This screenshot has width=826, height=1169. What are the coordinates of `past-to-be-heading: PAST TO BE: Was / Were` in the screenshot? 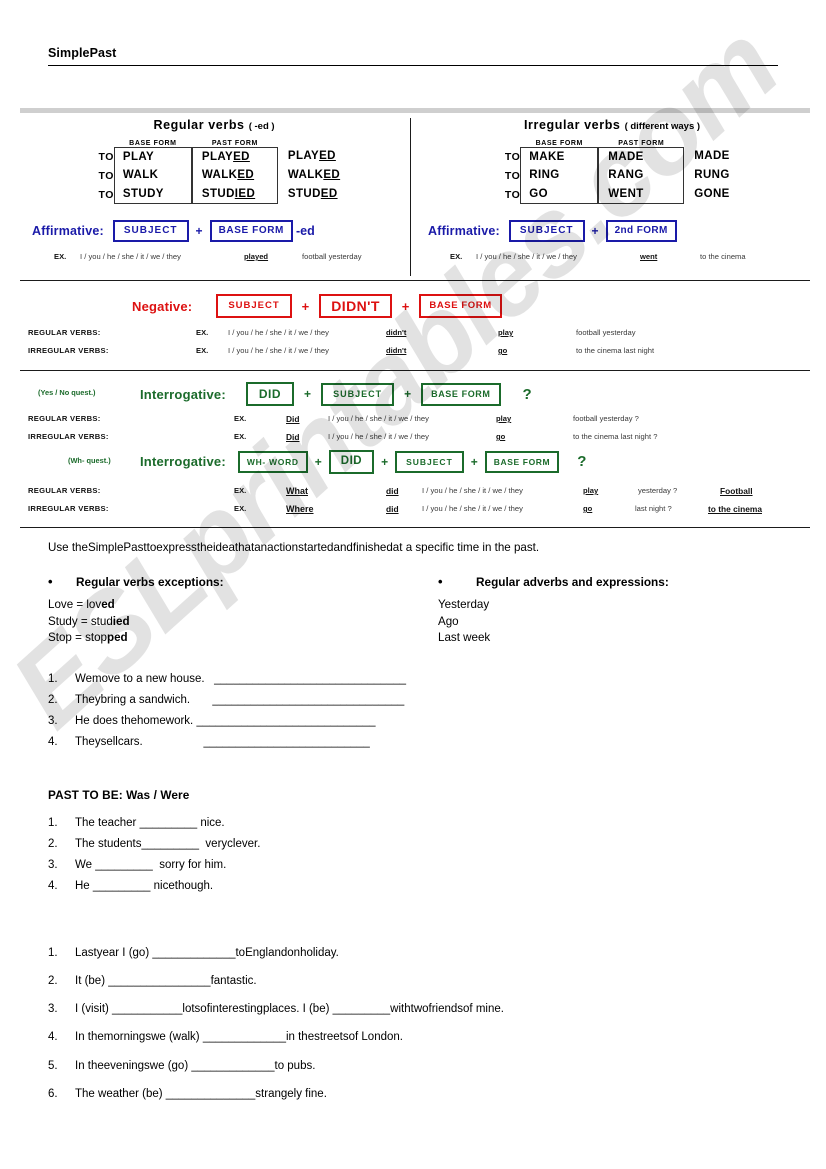 It's located at (119, 795).